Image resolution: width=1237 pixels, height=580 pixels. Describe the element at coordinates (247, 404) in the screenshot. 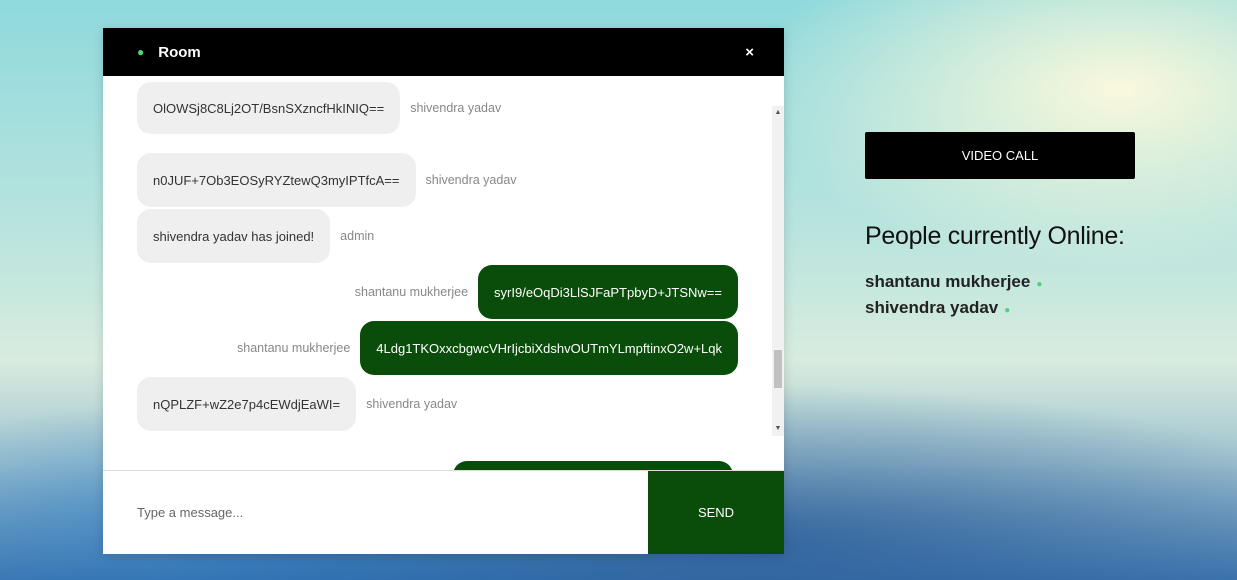

I see `message-bubble: nQPLZF+wZ2e7p4cEWdjEaWI=` at that location.